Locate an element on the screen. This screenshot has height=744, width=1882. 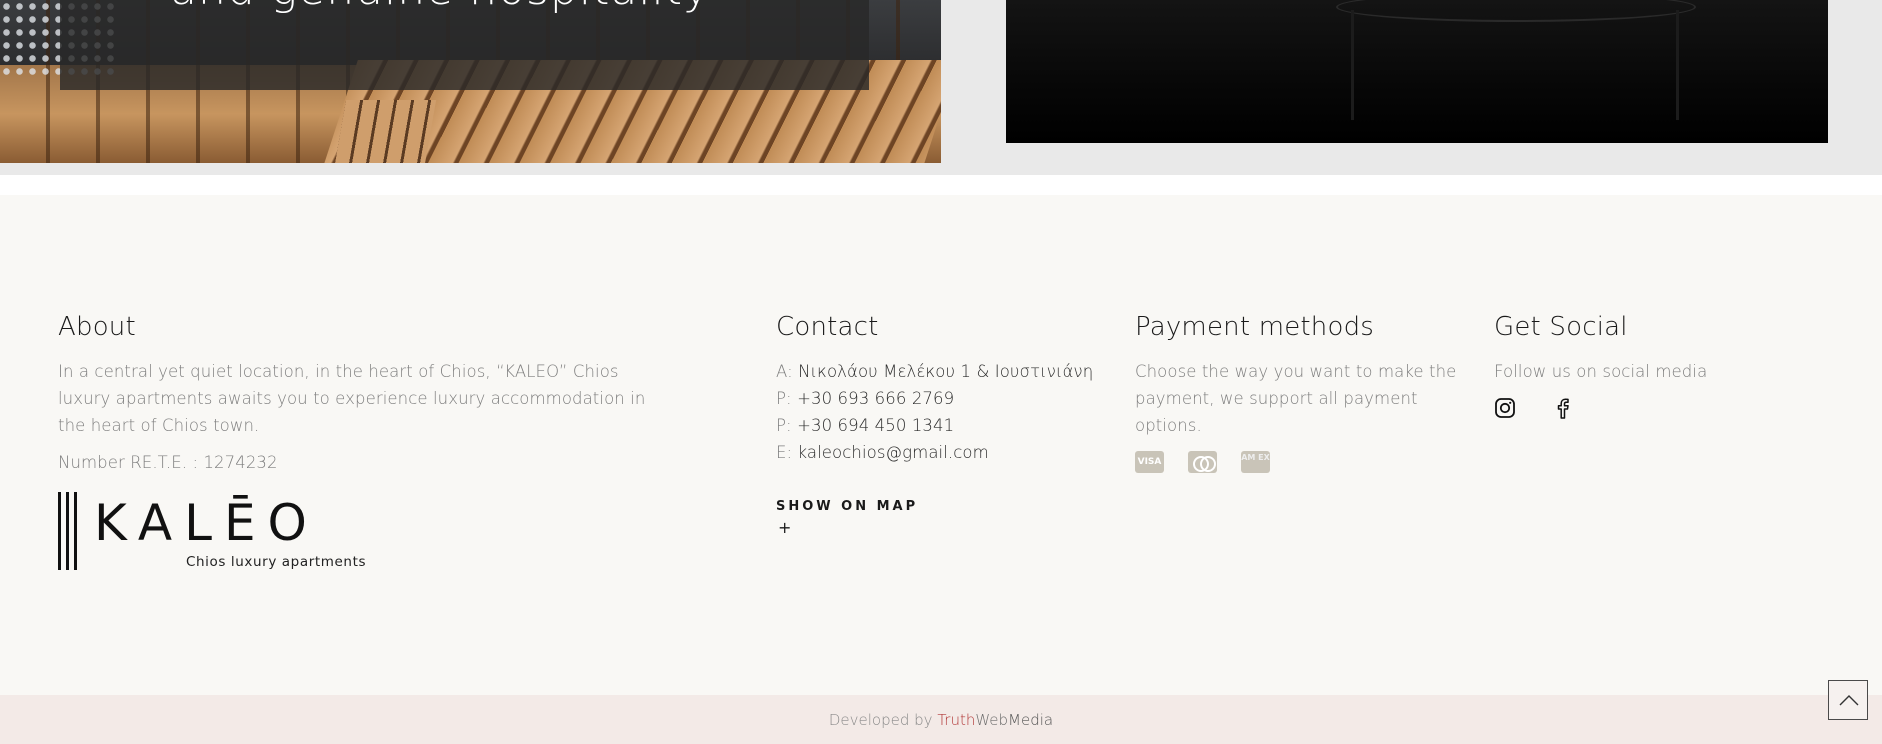
contact-phone-2: P: +30 694 450 1341 is located at coordinates (941, 425).